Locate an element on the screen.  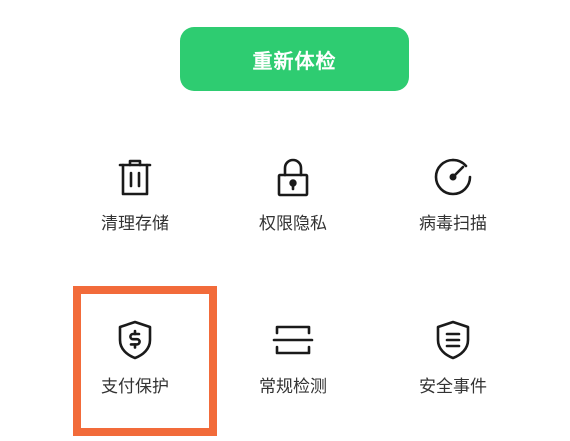
tool-security-events: 安全事件 is located at coordinates (453, 378).